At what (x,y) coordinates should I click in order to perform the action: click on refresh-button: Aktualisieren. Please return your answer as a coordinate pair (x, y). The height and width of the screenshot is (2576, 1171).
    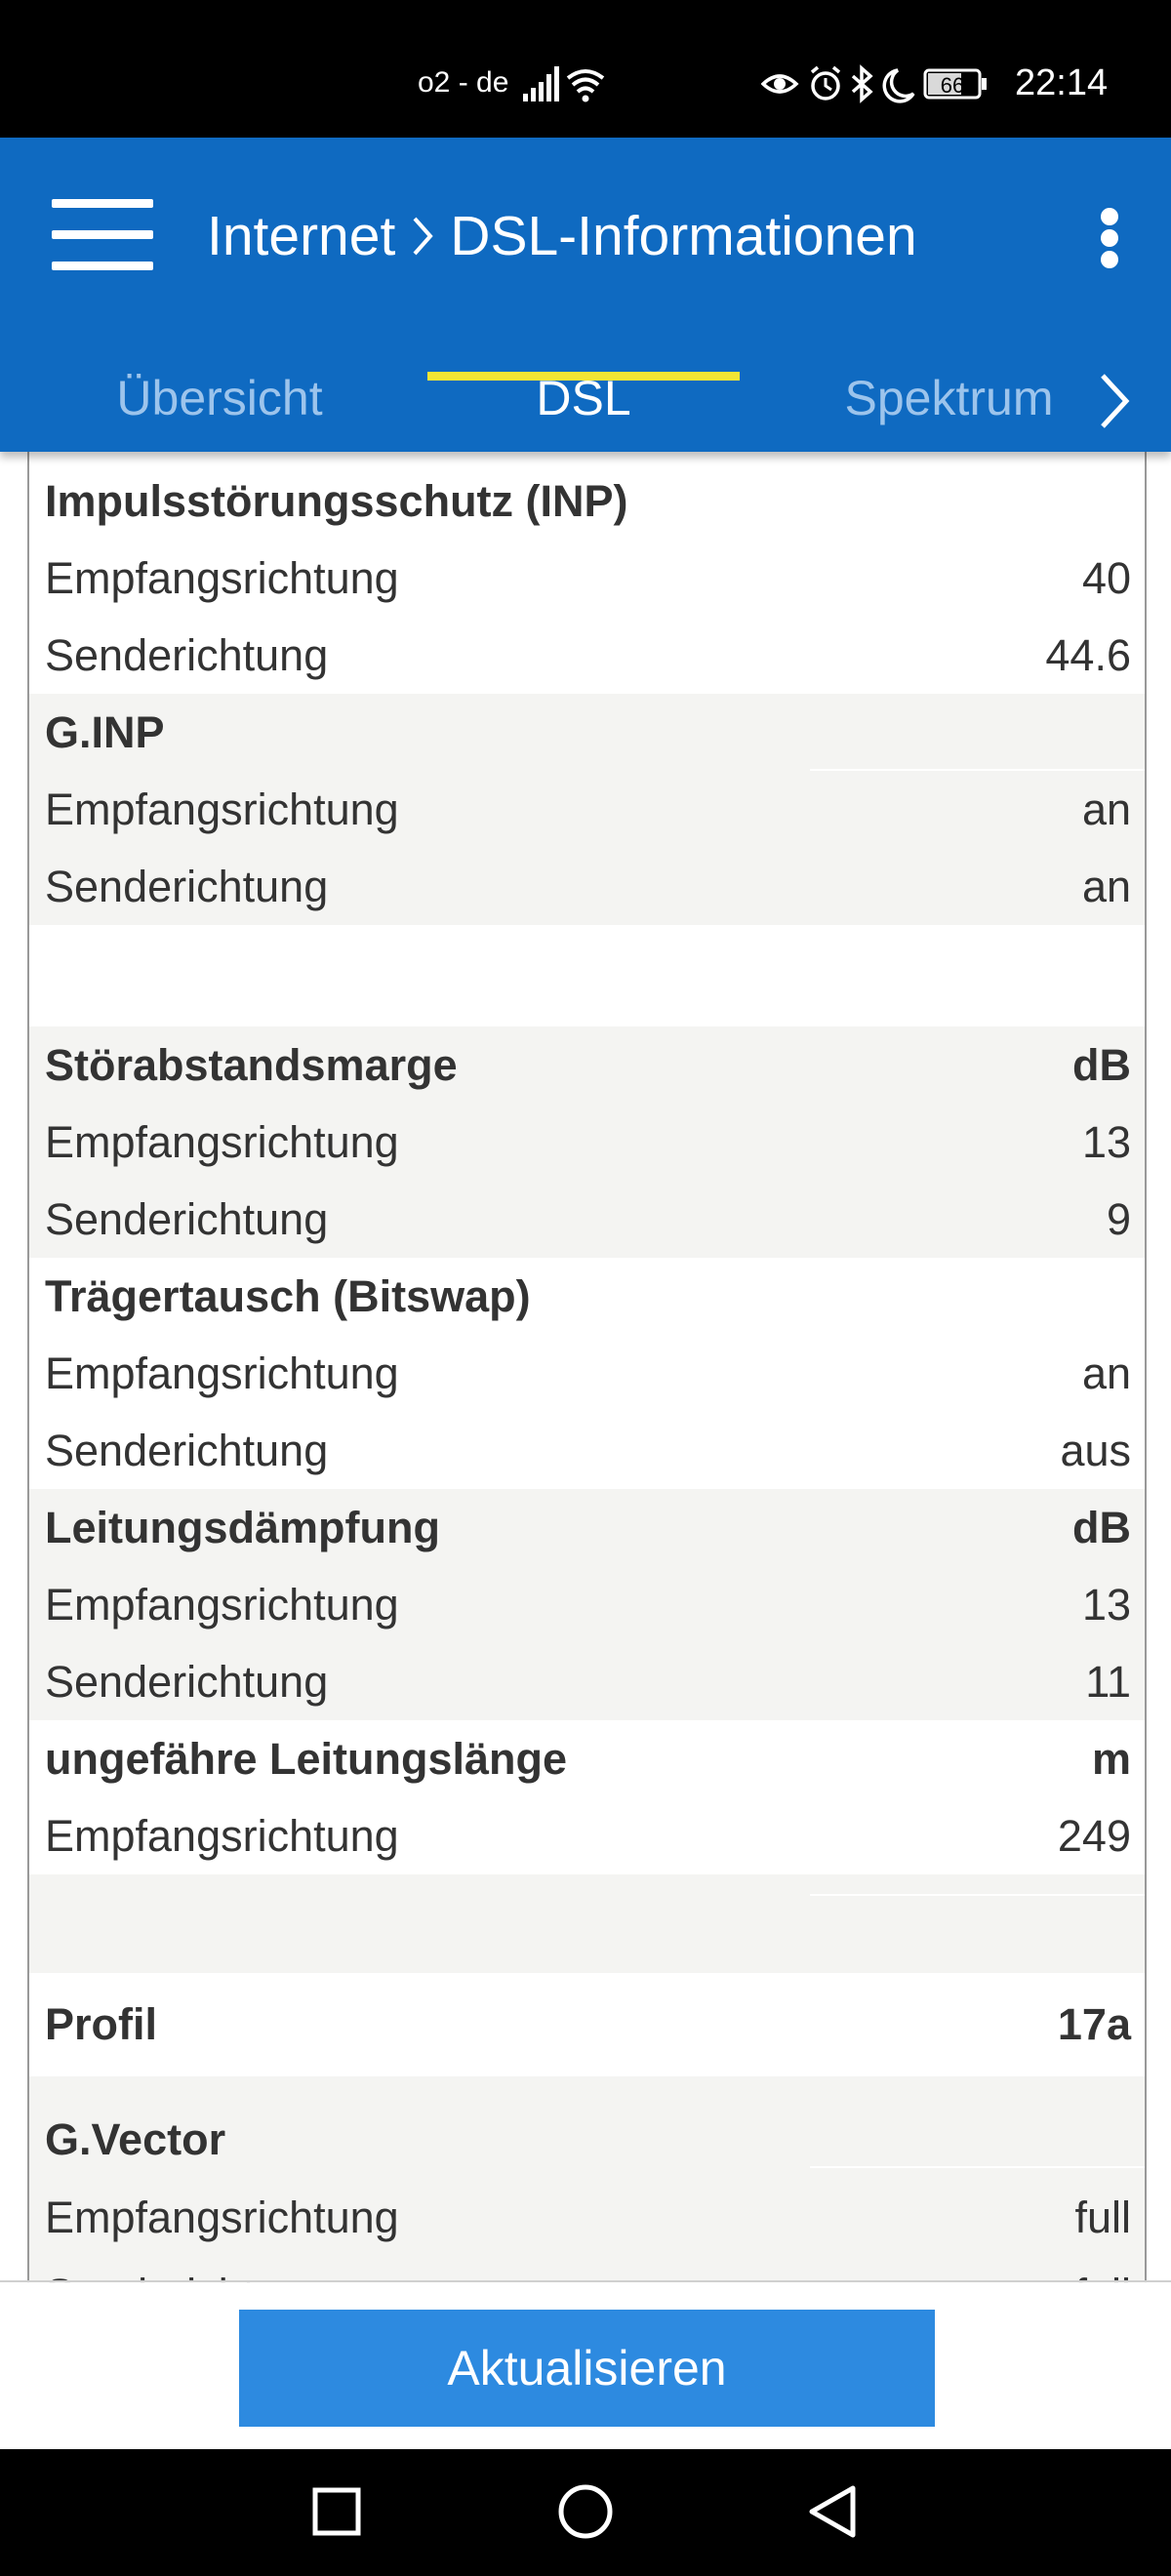
    Looking at the image, I should click on (587, 2368).